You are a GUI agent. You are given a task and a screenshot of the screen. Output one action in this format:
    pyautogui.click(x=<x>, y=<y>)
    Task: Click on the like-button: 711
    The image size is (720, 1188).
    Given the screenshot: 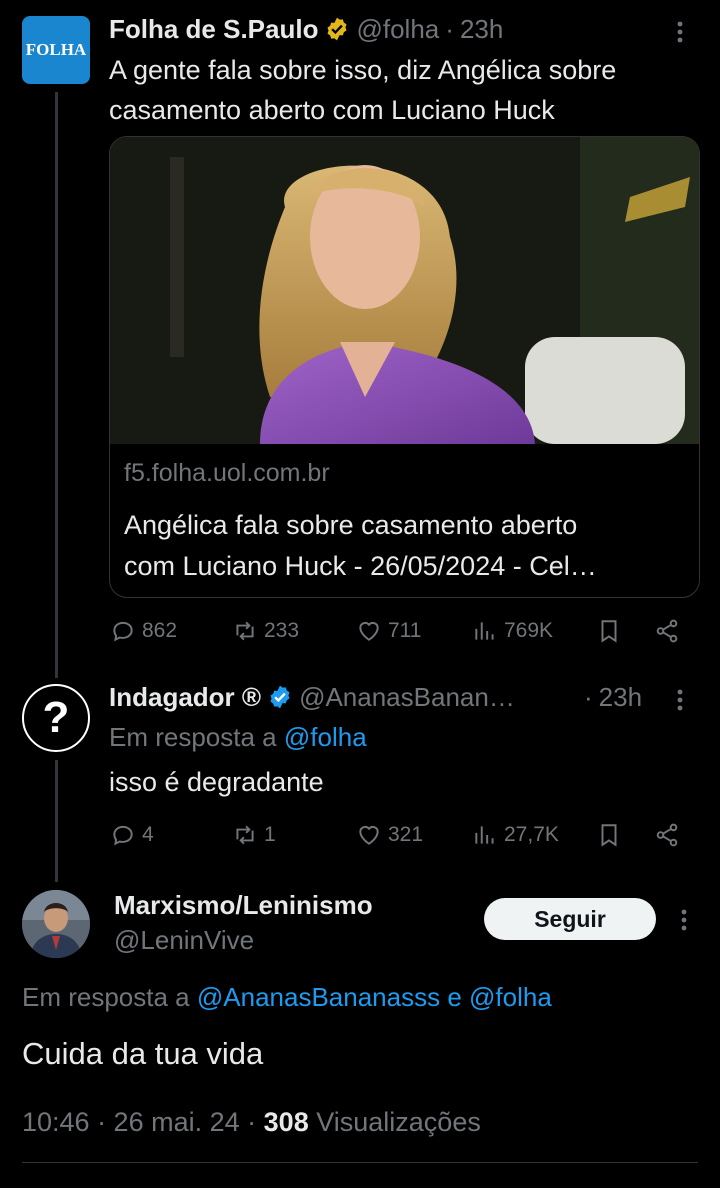 What is the action you would take?
    pyautogui.click(x=388, y=631)
    